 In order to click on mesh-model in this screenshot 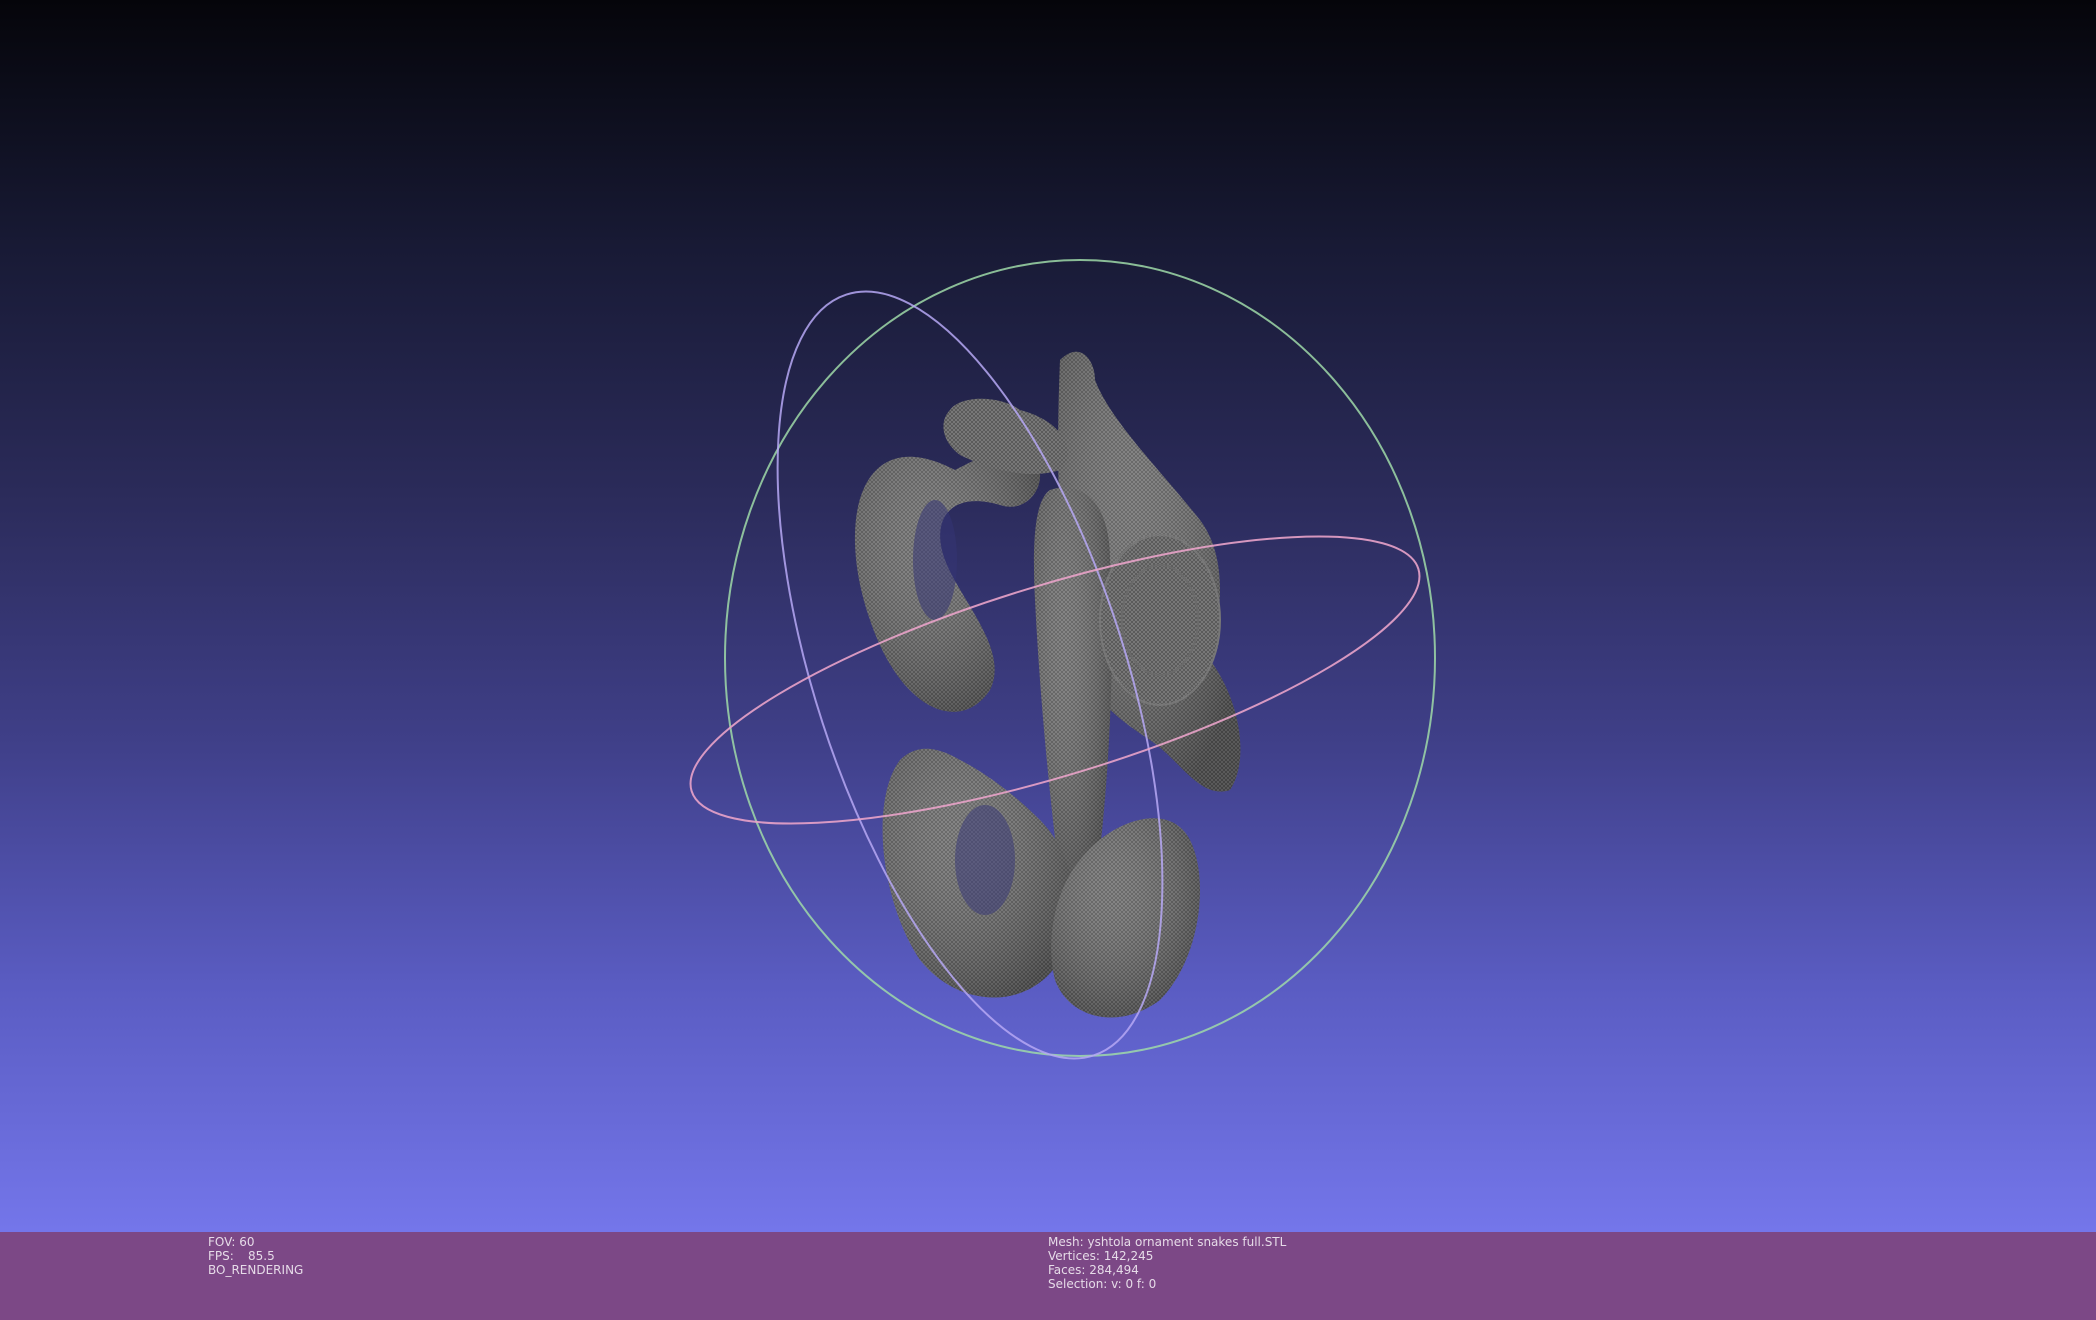, I will do `click(1047, 684)`.